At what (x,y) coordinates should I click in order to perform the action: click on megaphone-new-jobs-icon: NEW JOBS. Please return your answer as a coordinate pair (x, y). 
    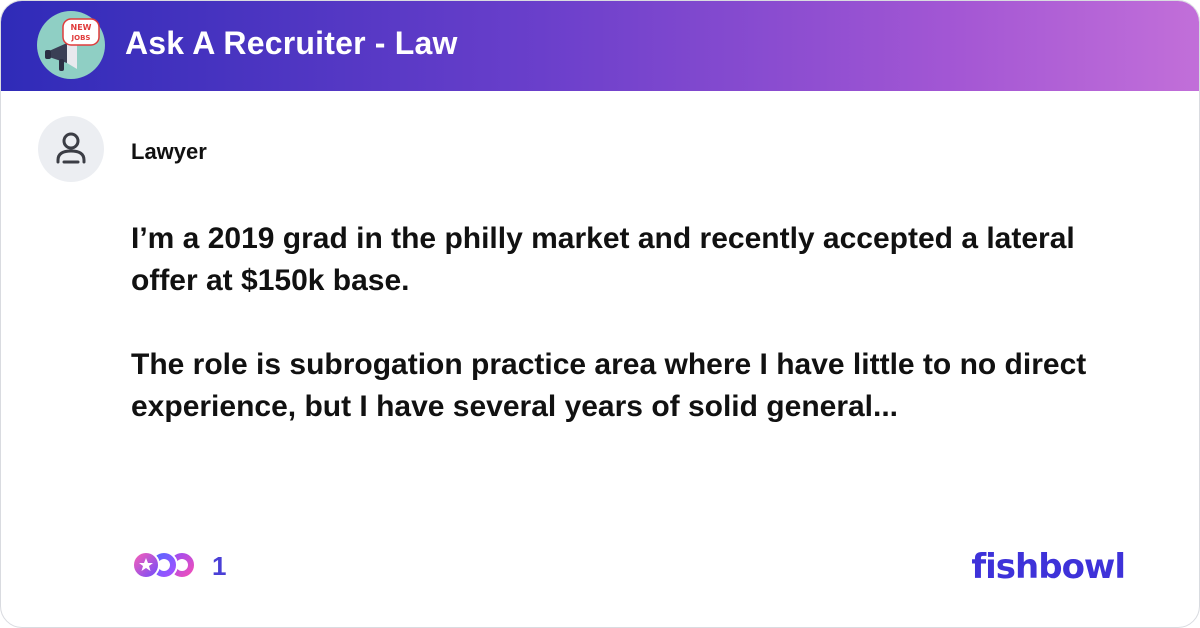
    Looking at the image, I should click on (71, 45).